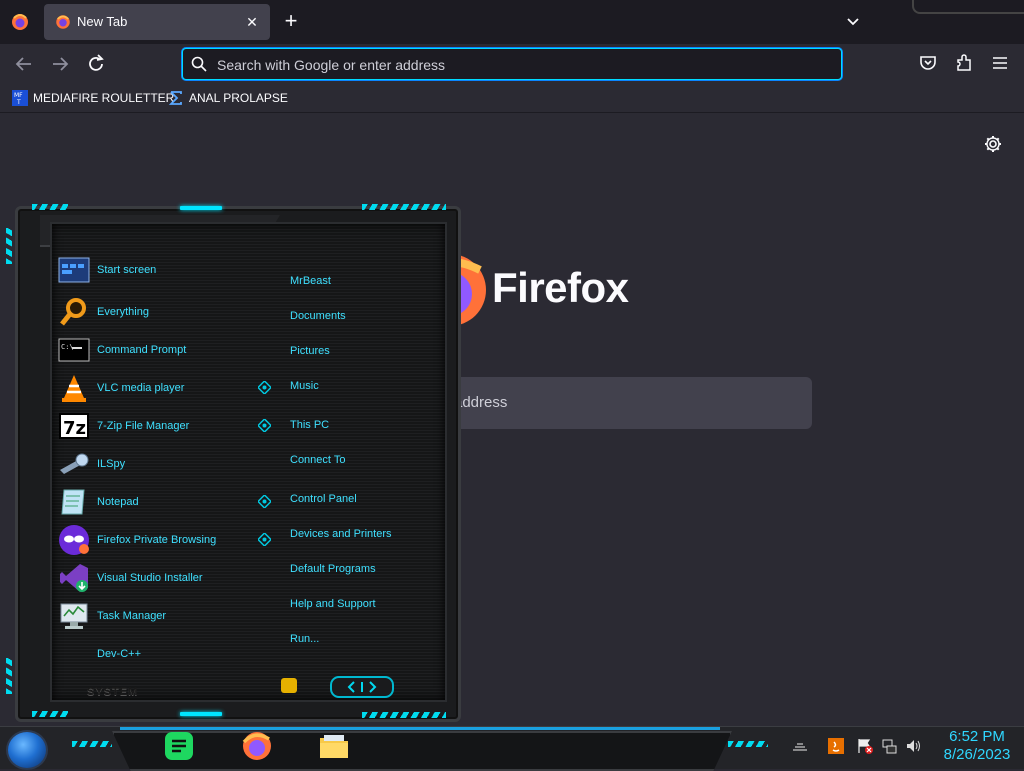 This screenshot has width=1024, height=771. What do you see at coordinates (309, 425) in the screenshot?
I see `menu-link-this-pc: This PC` at bounding box center [309, 425].